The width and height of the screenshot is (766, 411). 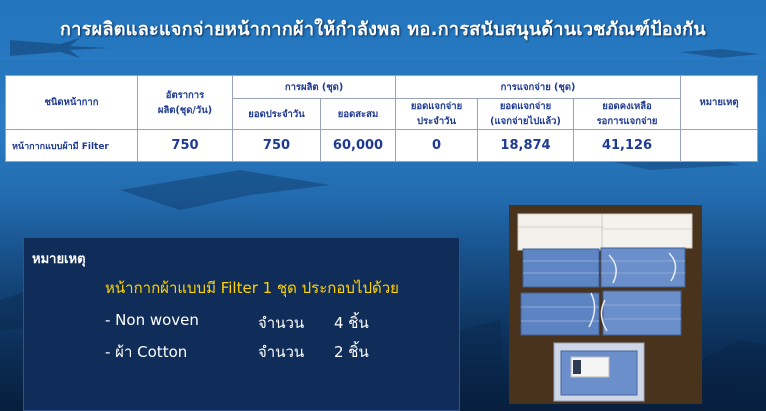 What do you see at coordinates (185, 95) in the screenshot?
I see `header-production-rate-line1: อัตราการ` at bounding box center [185, 95].